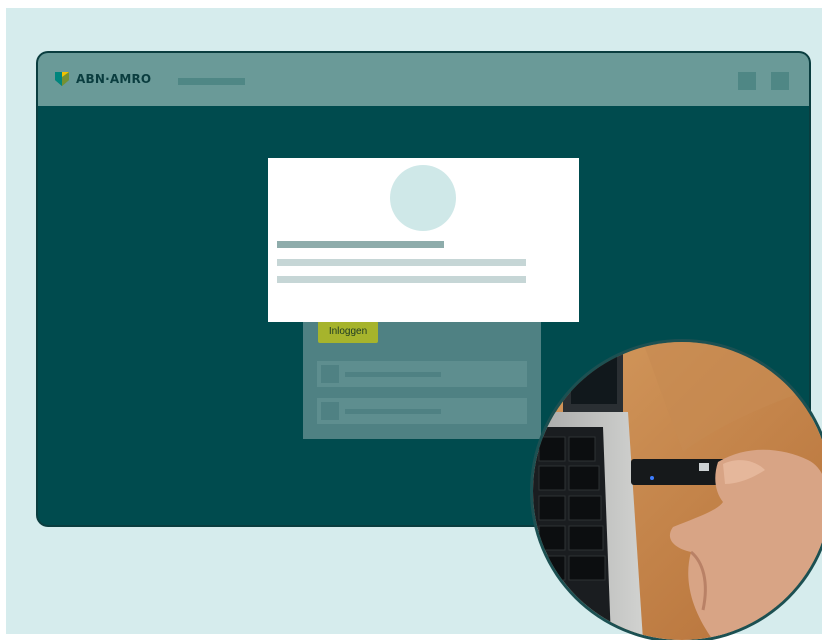 This screenshot has width=822, height=640. I want to click on address-bar-placeholder, so click(211, 81).